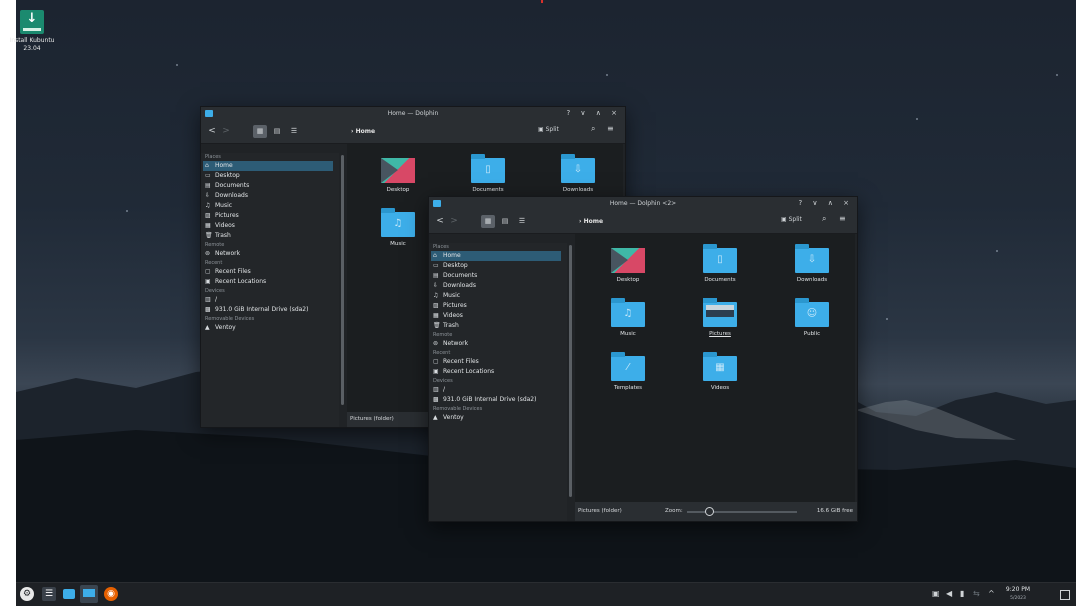 The height and width of the screenshot is (606, 1076). Describe the element at coordinates (456, 343) in the screenshot. I see `sidebar-item-label: Network` at that location.